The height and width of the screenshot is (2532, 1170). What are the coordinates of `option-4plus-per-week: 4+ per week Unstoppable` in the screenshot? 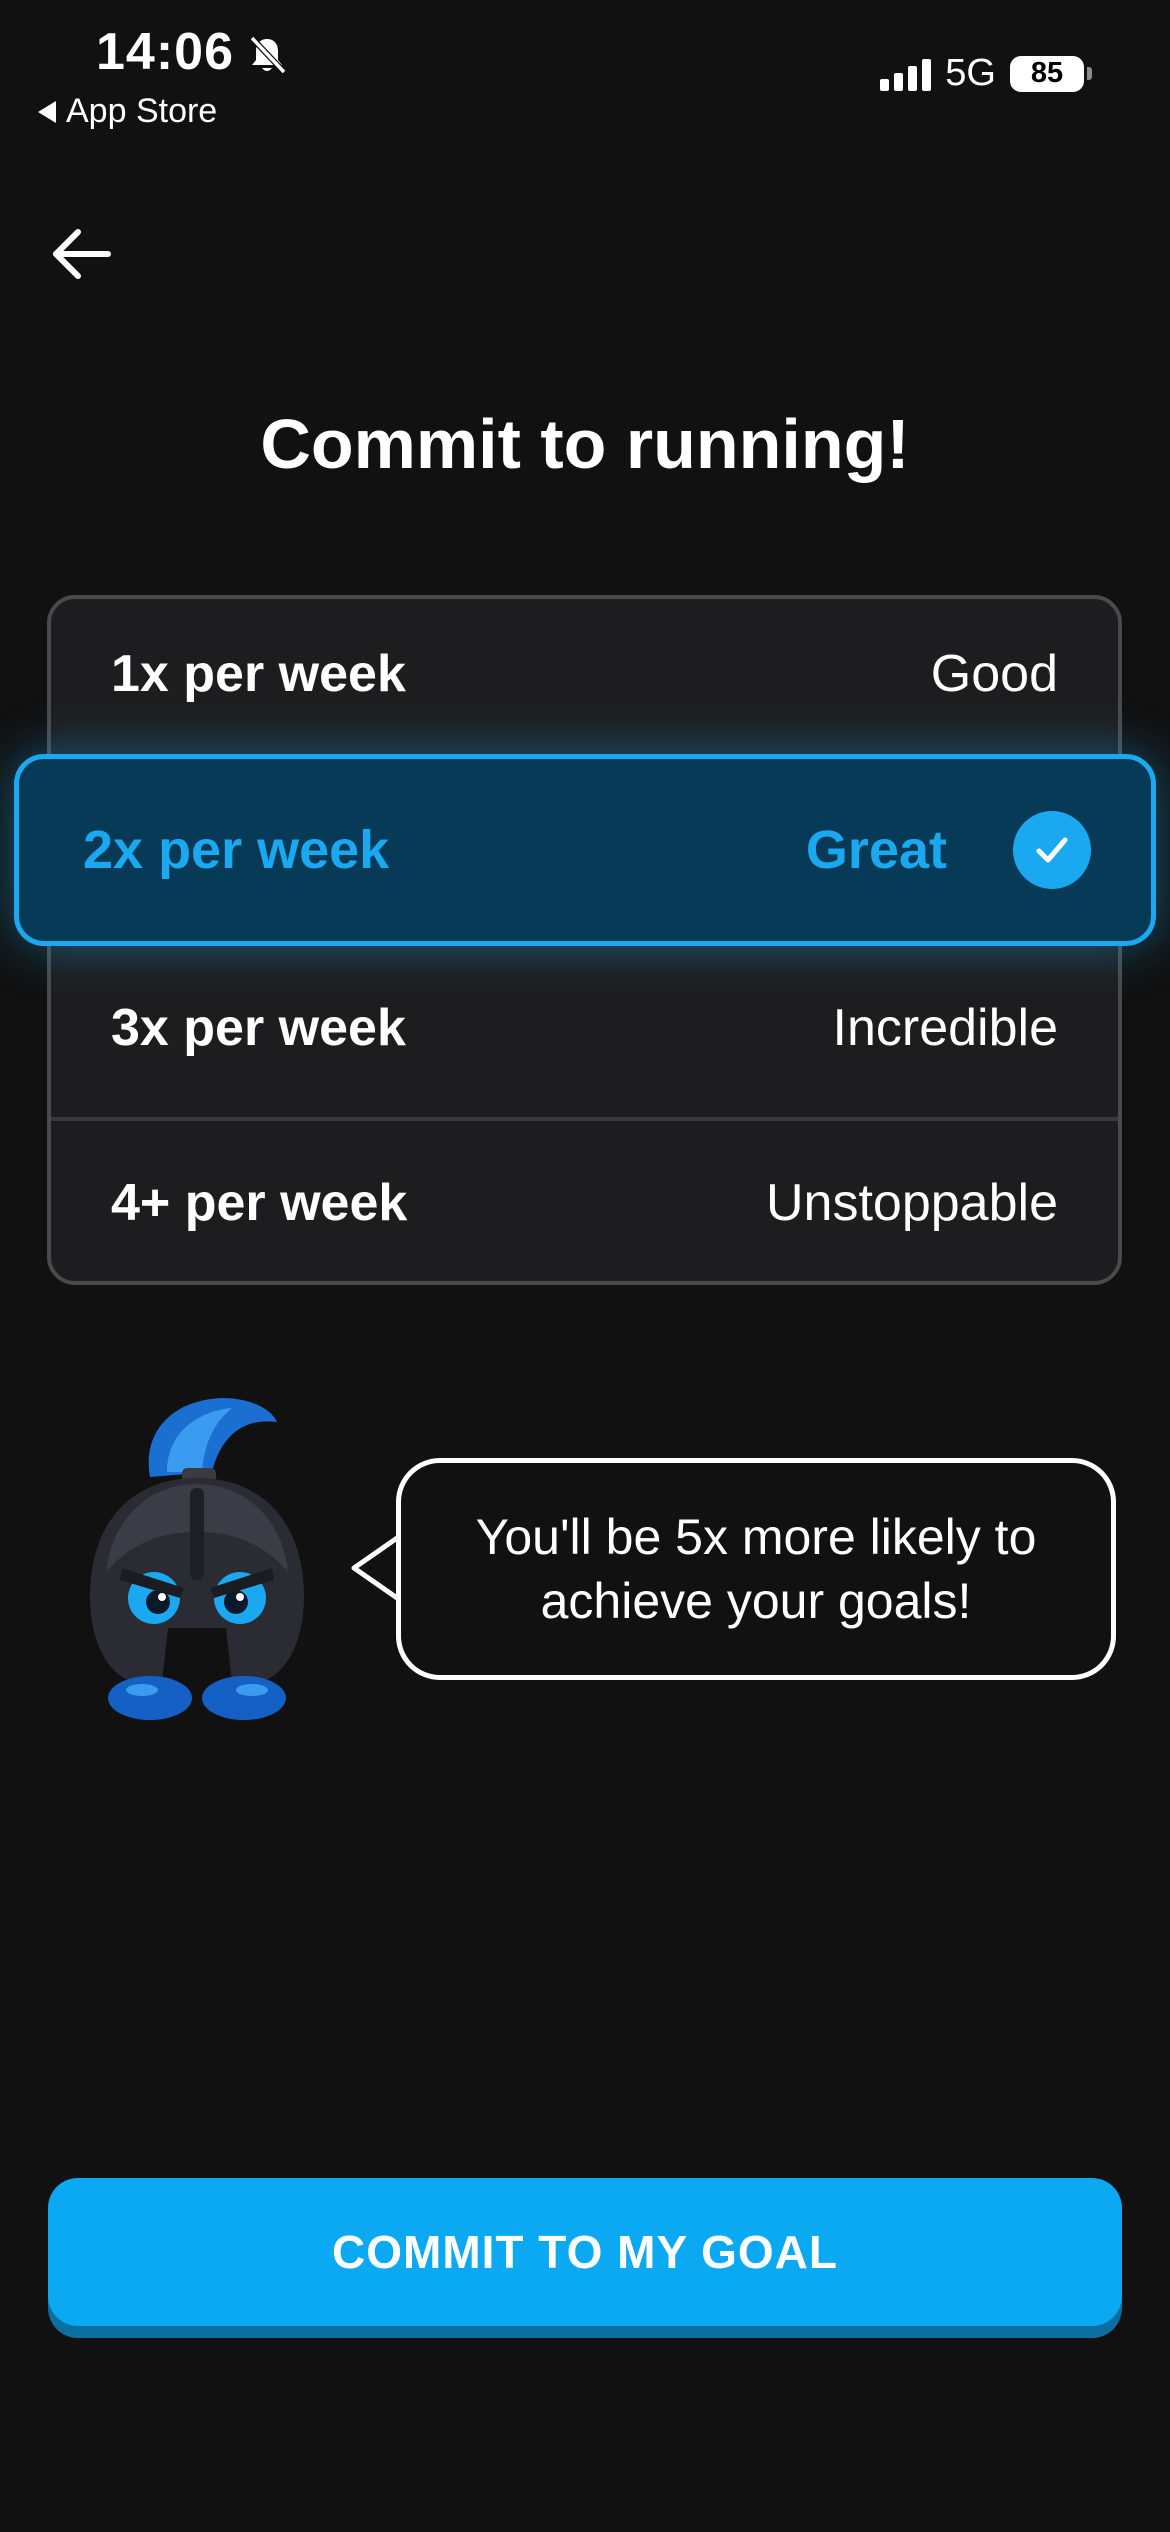 It's located at (584, 1201).